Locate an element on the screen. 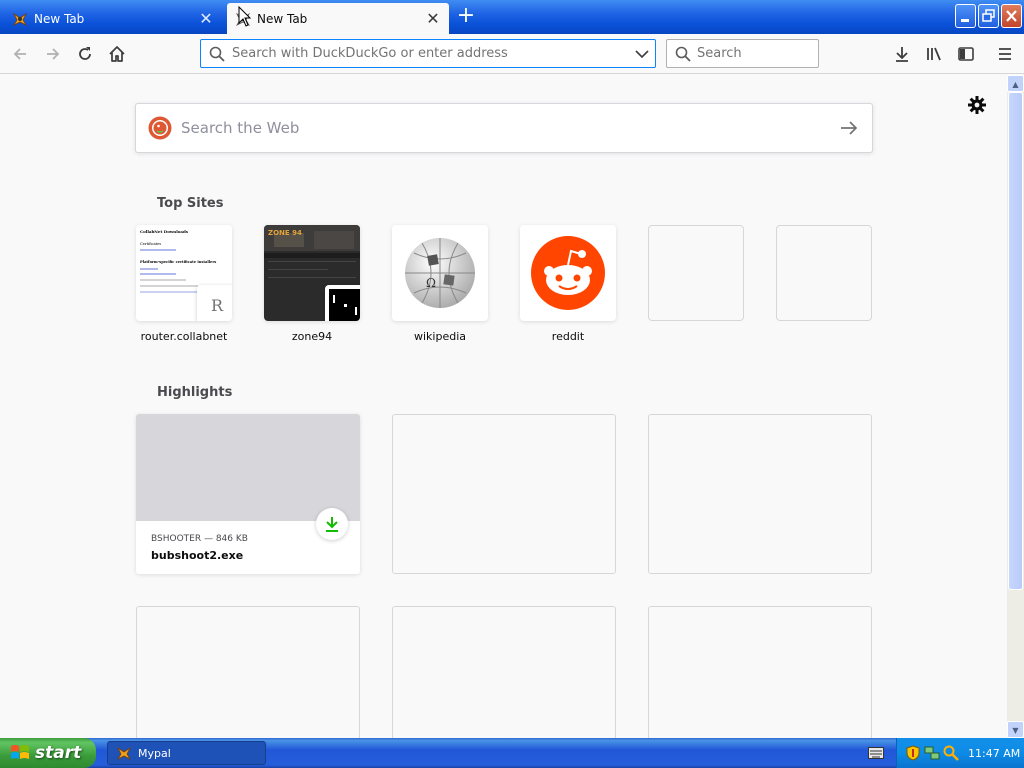 This screenshot has height=768, width=1024. taskbar: start Mypal 11:47 AM is located at coordinates (512, 753).